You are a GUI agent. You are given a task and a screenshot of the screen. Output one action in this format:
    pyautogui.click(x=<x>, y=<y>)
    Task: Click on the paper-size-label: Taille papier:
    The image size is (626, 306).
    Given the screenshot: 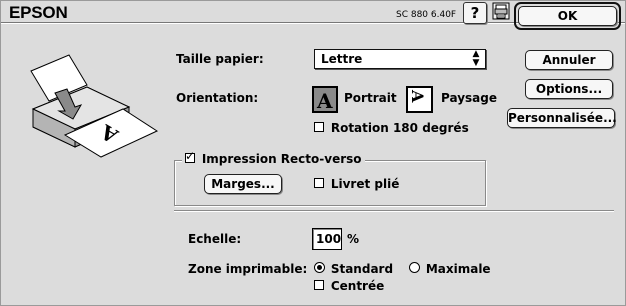 What is the action you would take?
    pyautogui.click(x=220, y=59)
    